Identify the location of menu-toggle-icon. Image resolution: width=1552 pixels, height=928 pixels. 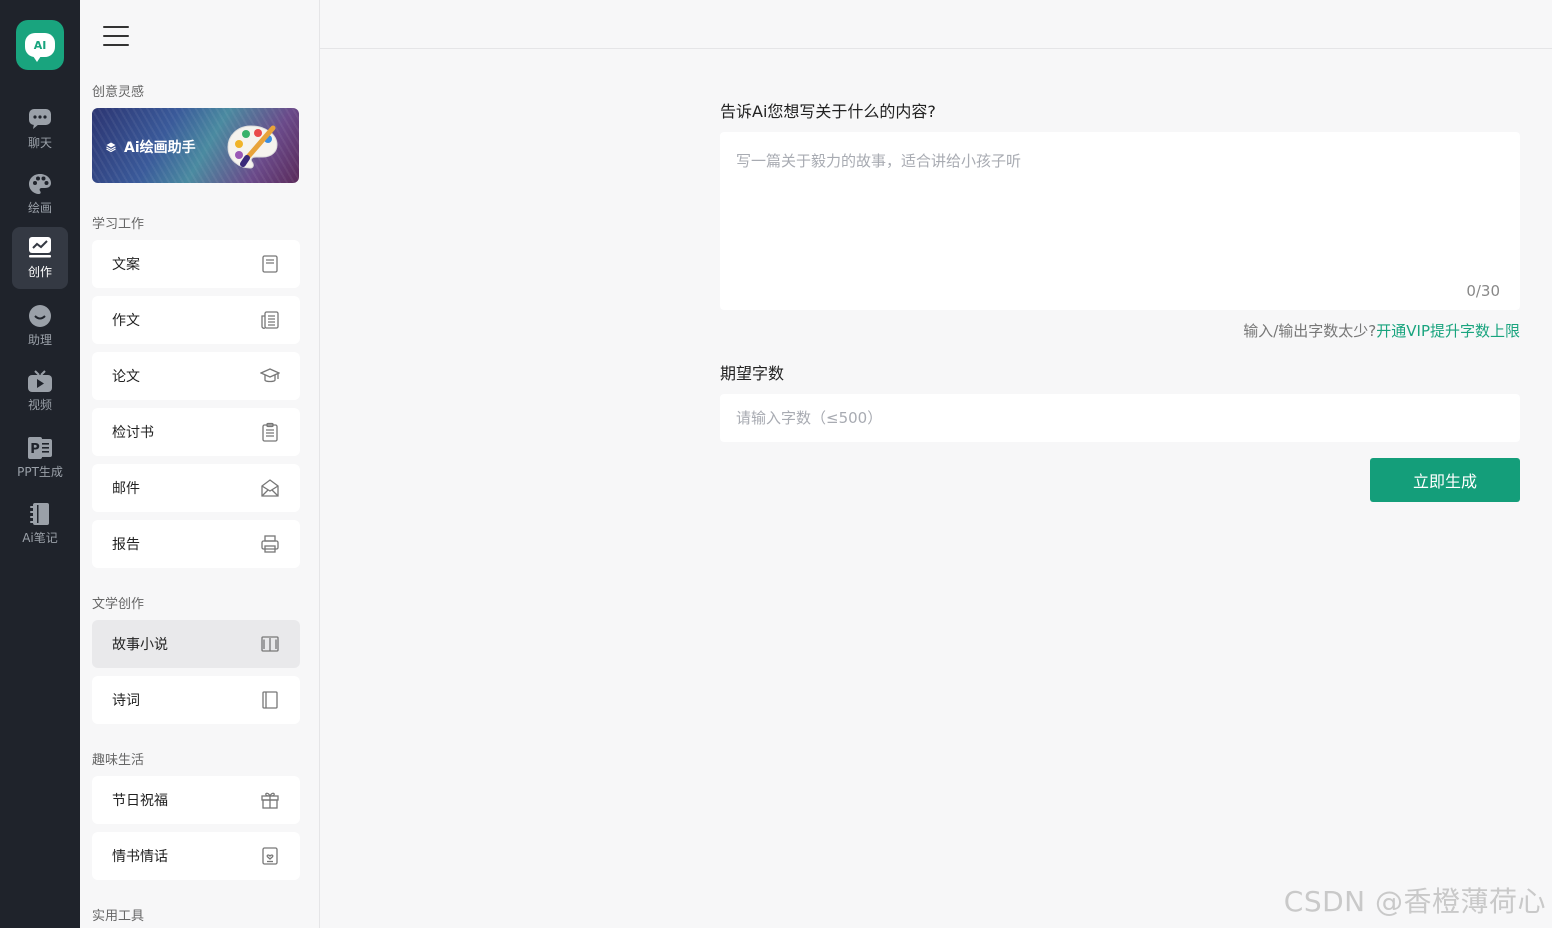
(116, 36).